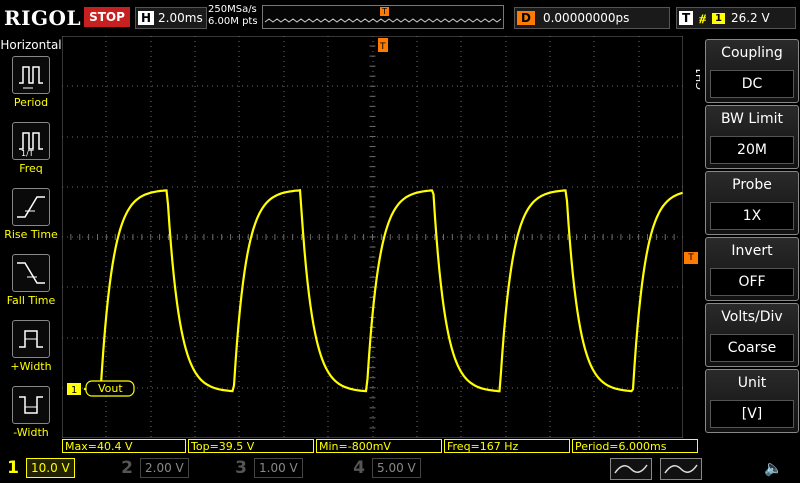 The width and height of the screenshot is (800, 483). Describe the element at coordinates (31, 45) in the screenshot. I see `menu-title: Horizontal` at that location.